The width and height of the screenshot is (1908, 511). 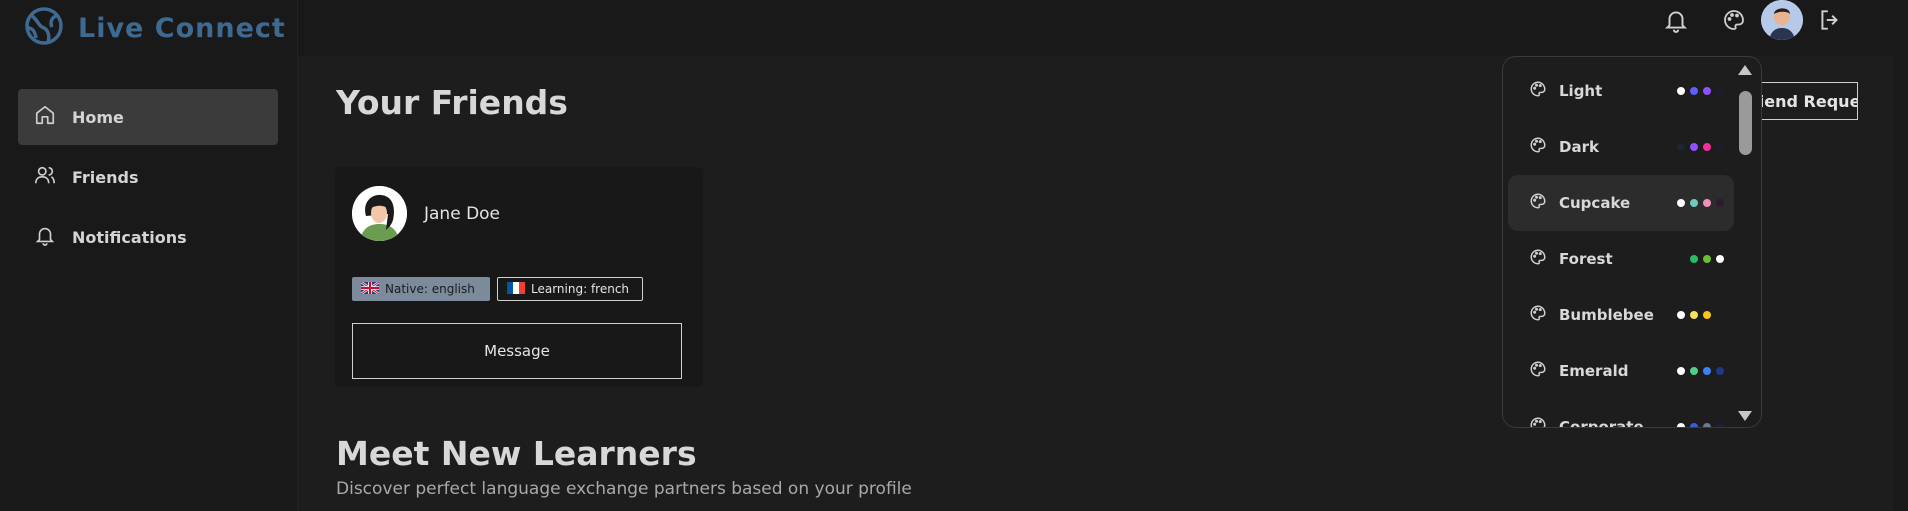 I want to click on section-title: Meet New Learners, so click(x=516, y=453).